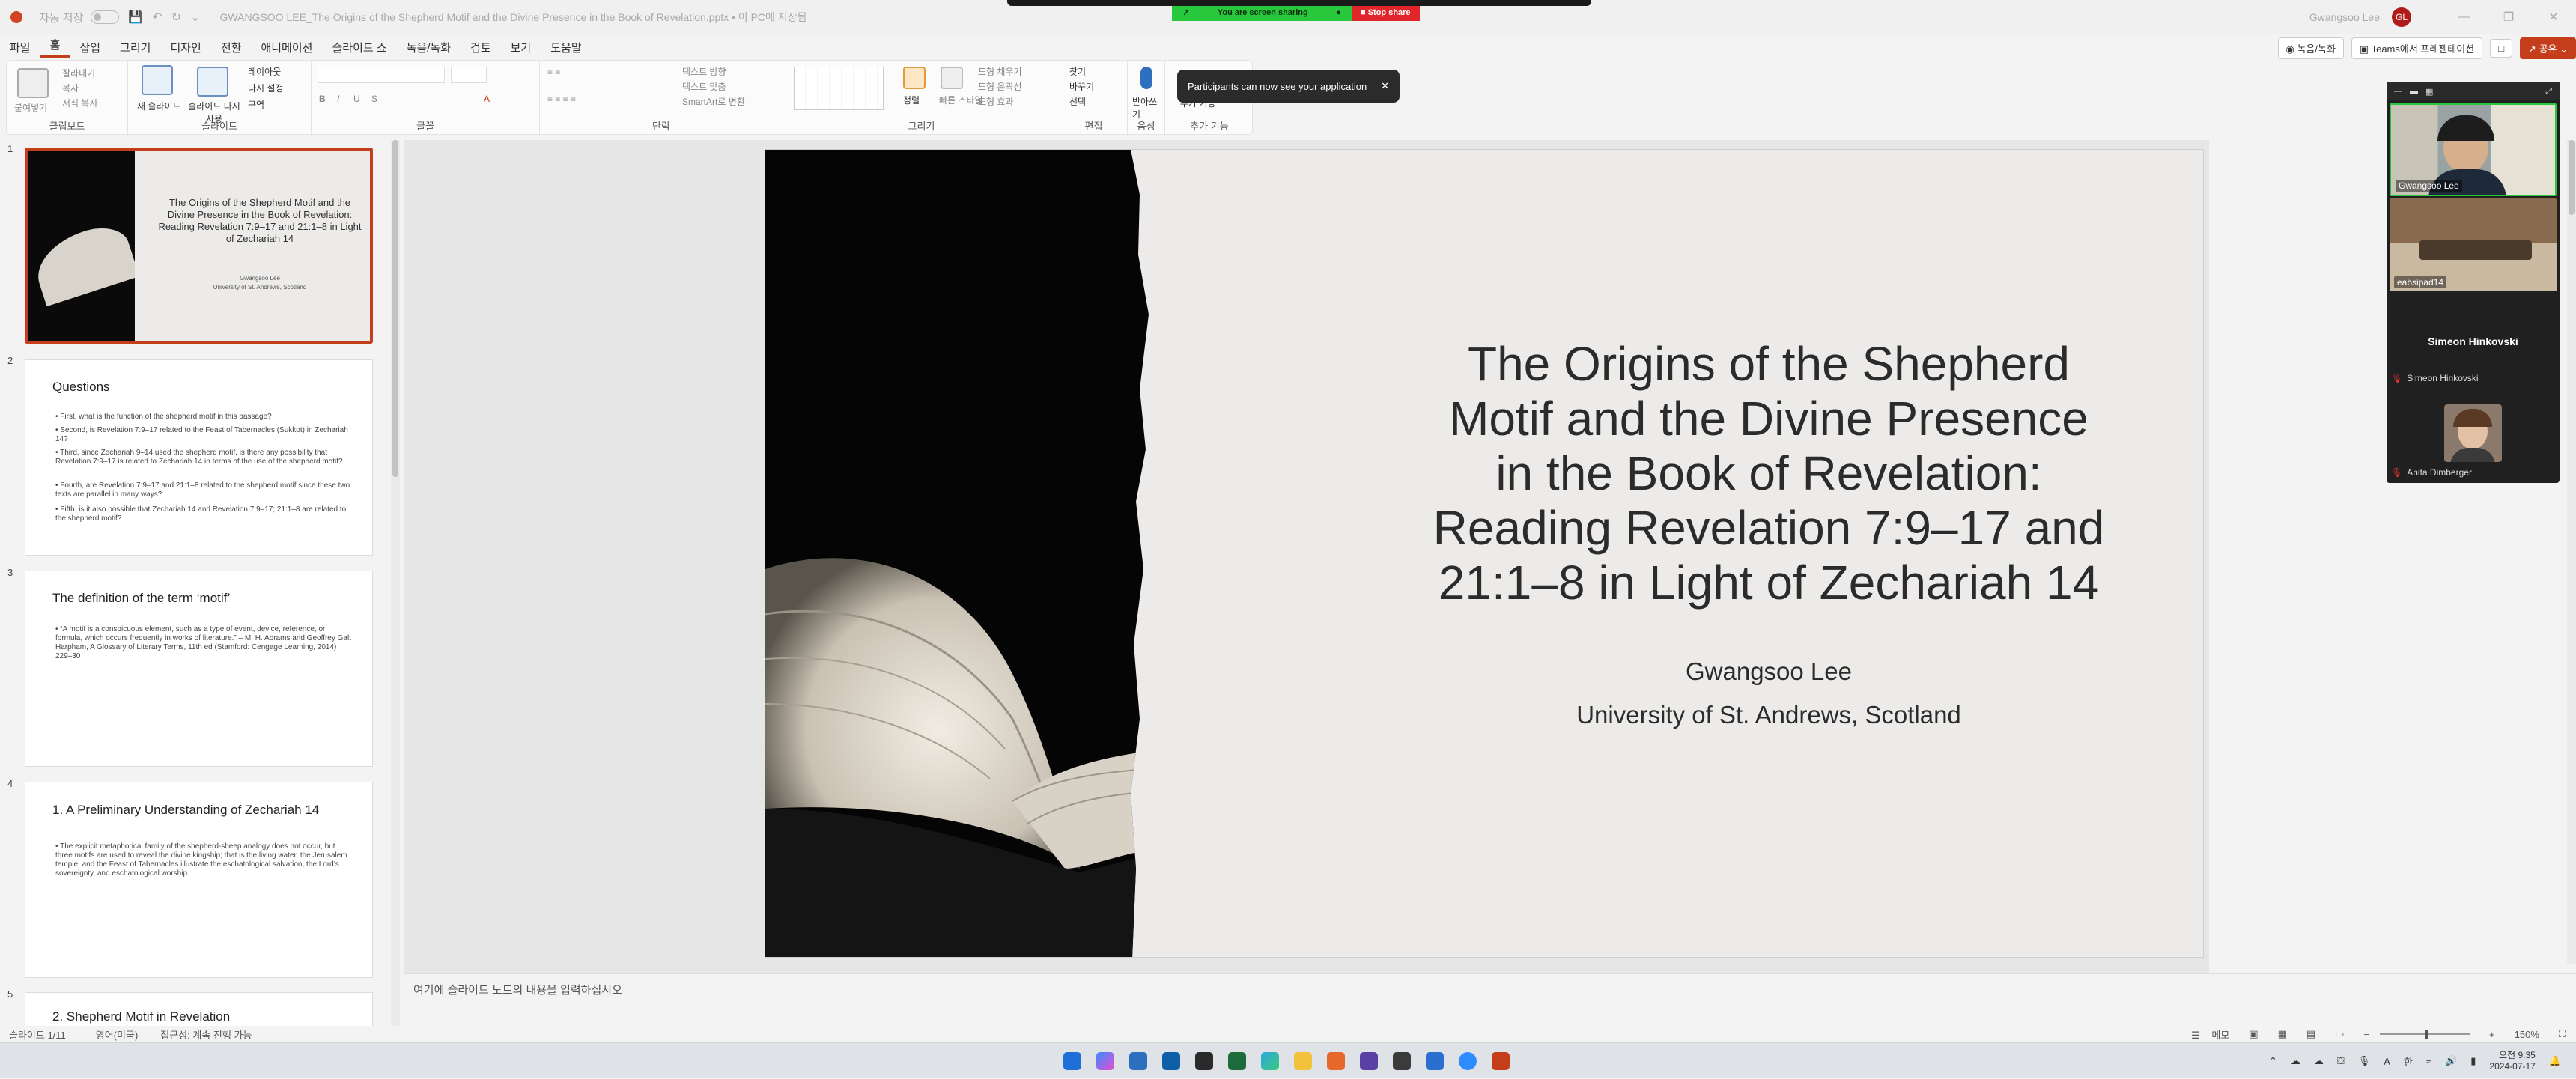  Describe the element at coordinates (2414, 91) in the screenshot. I see `speaker-view-icon: ▬` at that location.